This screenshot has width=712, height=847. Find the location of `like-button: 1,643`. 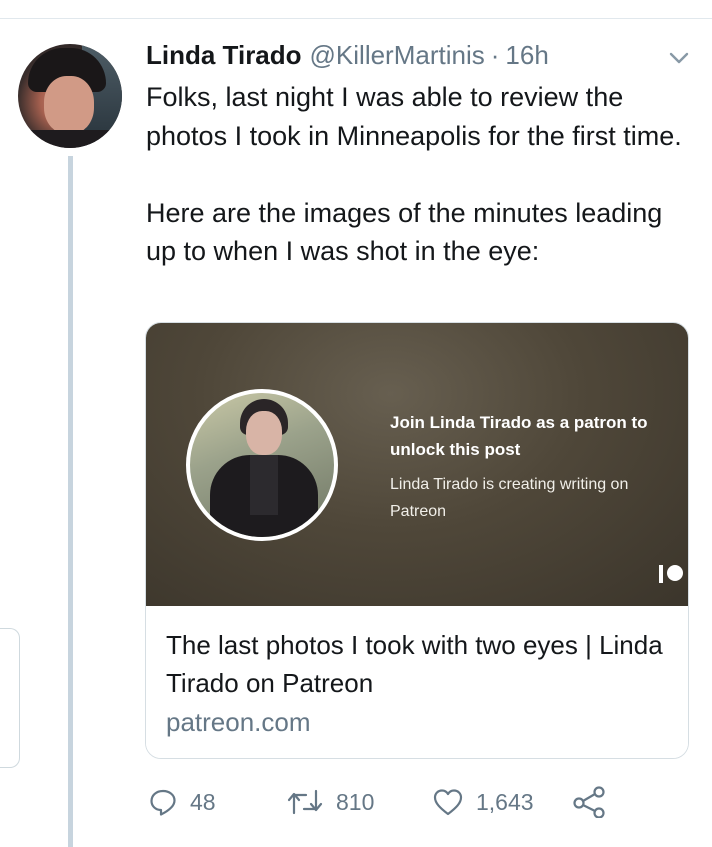

like-button: 1,643 is located at coordinates (483, 802).